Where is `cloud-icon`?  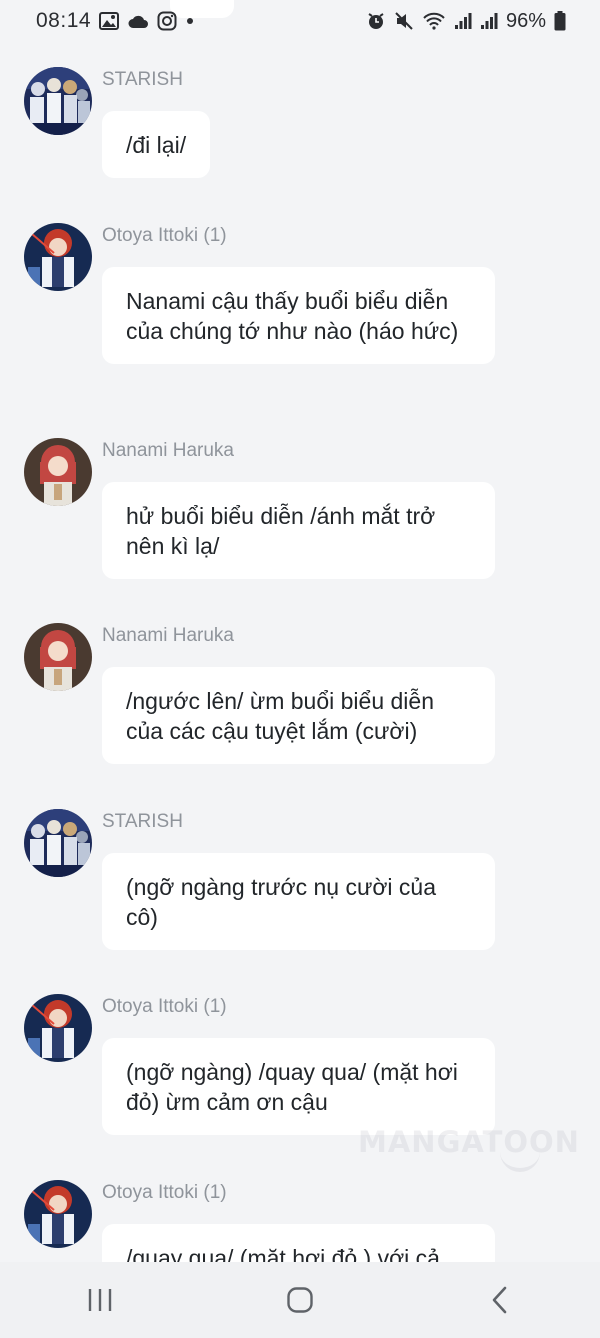 cloud-icon is located at coordinates (138, 21).